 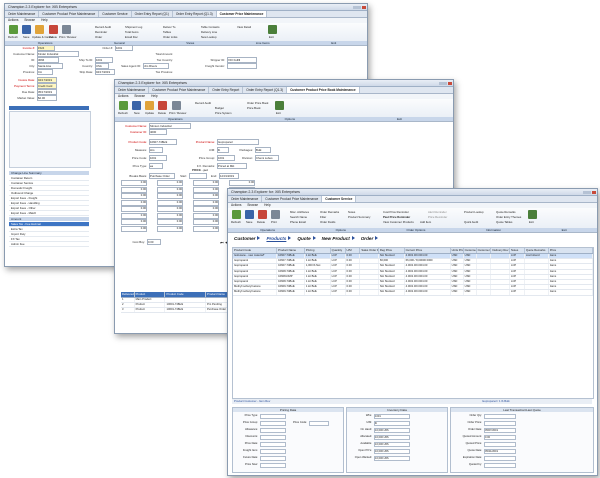 I want to click on column-header: Product Name, so click(x=291, y=250).